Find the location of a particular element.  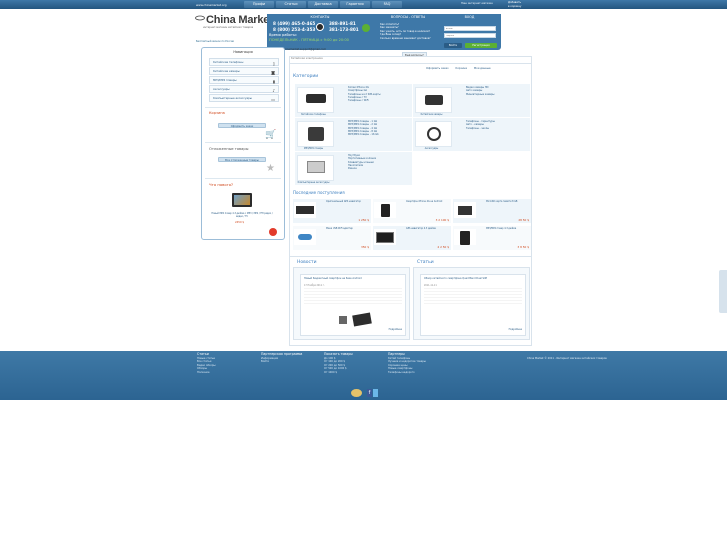

product-title: MP3/MP4 плеер 4.3 дюйма is located at coordinates (508, 228).